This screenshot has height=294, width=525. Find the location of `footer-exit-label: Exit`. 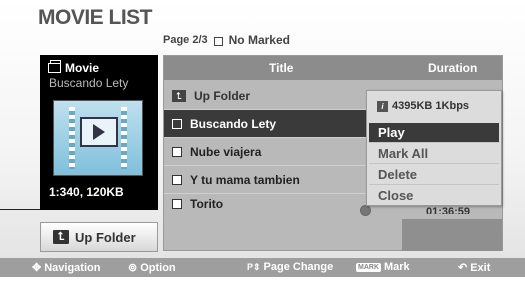

footer-exit-label: Exit is located at coordinates (480, 267).